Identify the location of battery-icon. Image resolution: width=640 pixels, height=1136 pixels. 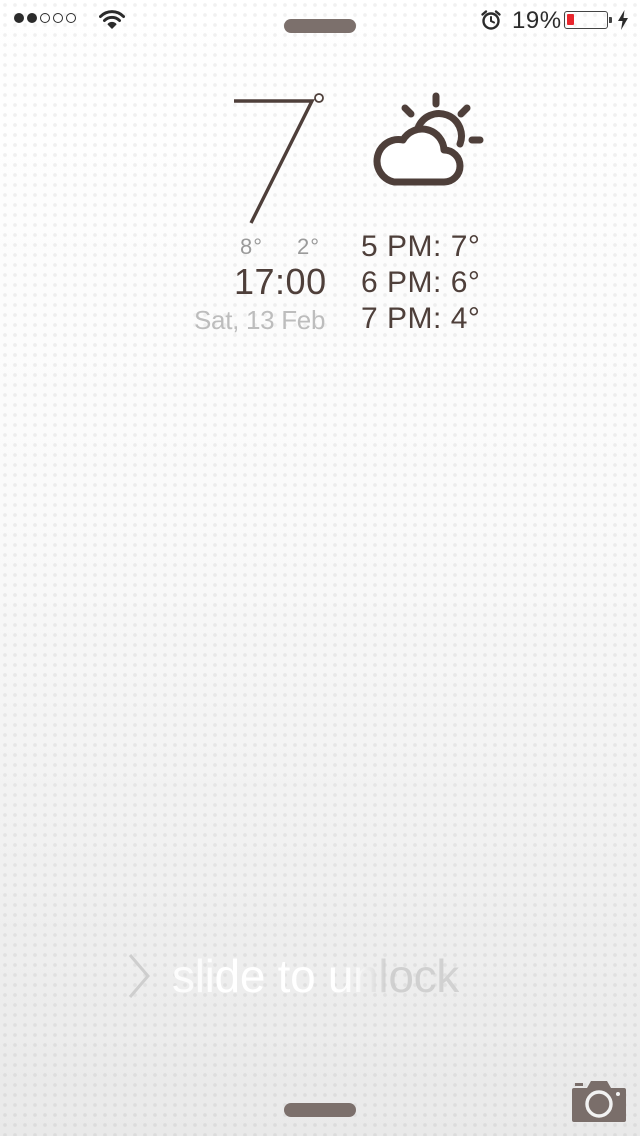
(588, 20).